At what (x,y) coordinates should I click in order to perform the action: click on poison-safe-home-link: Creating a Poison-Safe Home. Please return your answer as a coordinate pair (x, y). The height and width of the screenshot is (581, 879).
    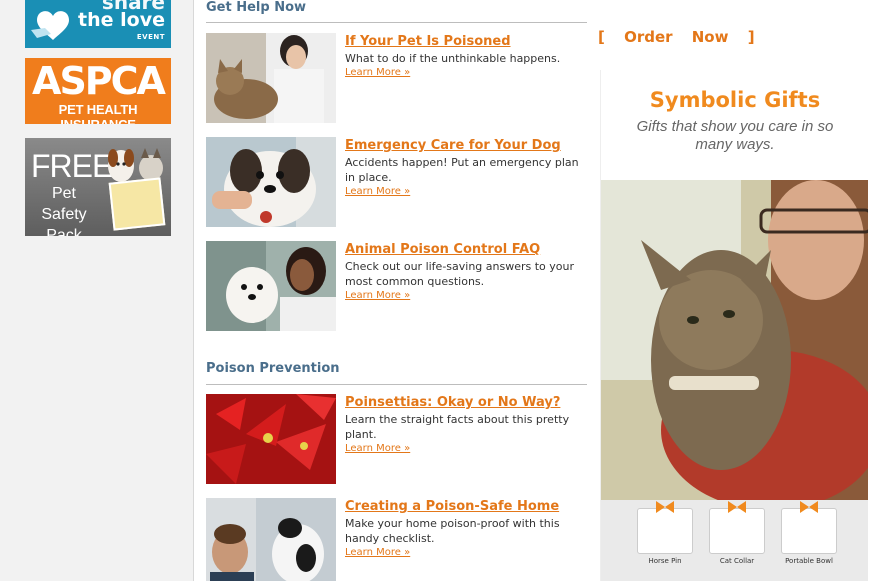
    Looking at the image, I should click on (465, 506).